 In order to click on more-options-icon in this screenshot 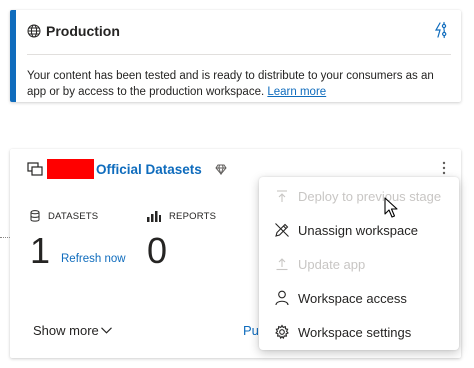, I will do `click(444, 168)`.